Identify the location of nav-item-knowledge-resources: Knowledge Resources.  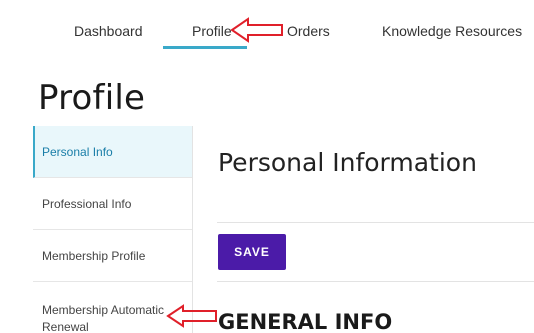
(452, 31).